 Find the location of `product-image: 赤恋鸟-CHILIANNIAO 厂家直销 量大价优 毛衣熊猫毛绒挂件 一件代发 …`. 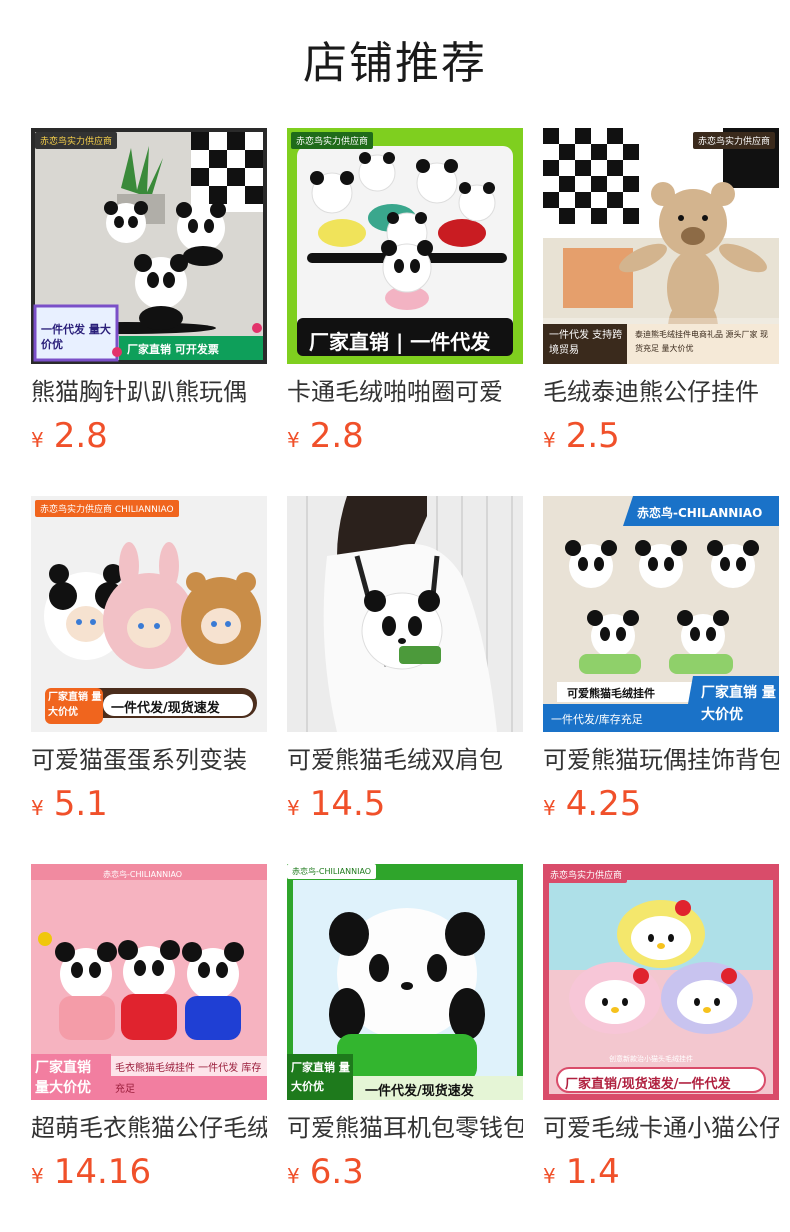

product-image: 赤恋鸟-CHILIANNIAO 厂家直销 量大价优 毛衣熊猫毛绒挂件 一件代发 … is located at coordinates (149, 982).